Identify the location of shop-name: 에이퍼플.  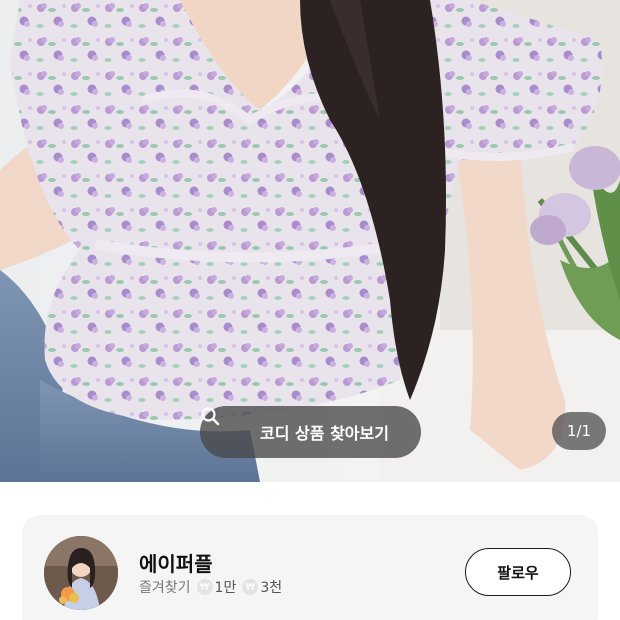
(176, 562).